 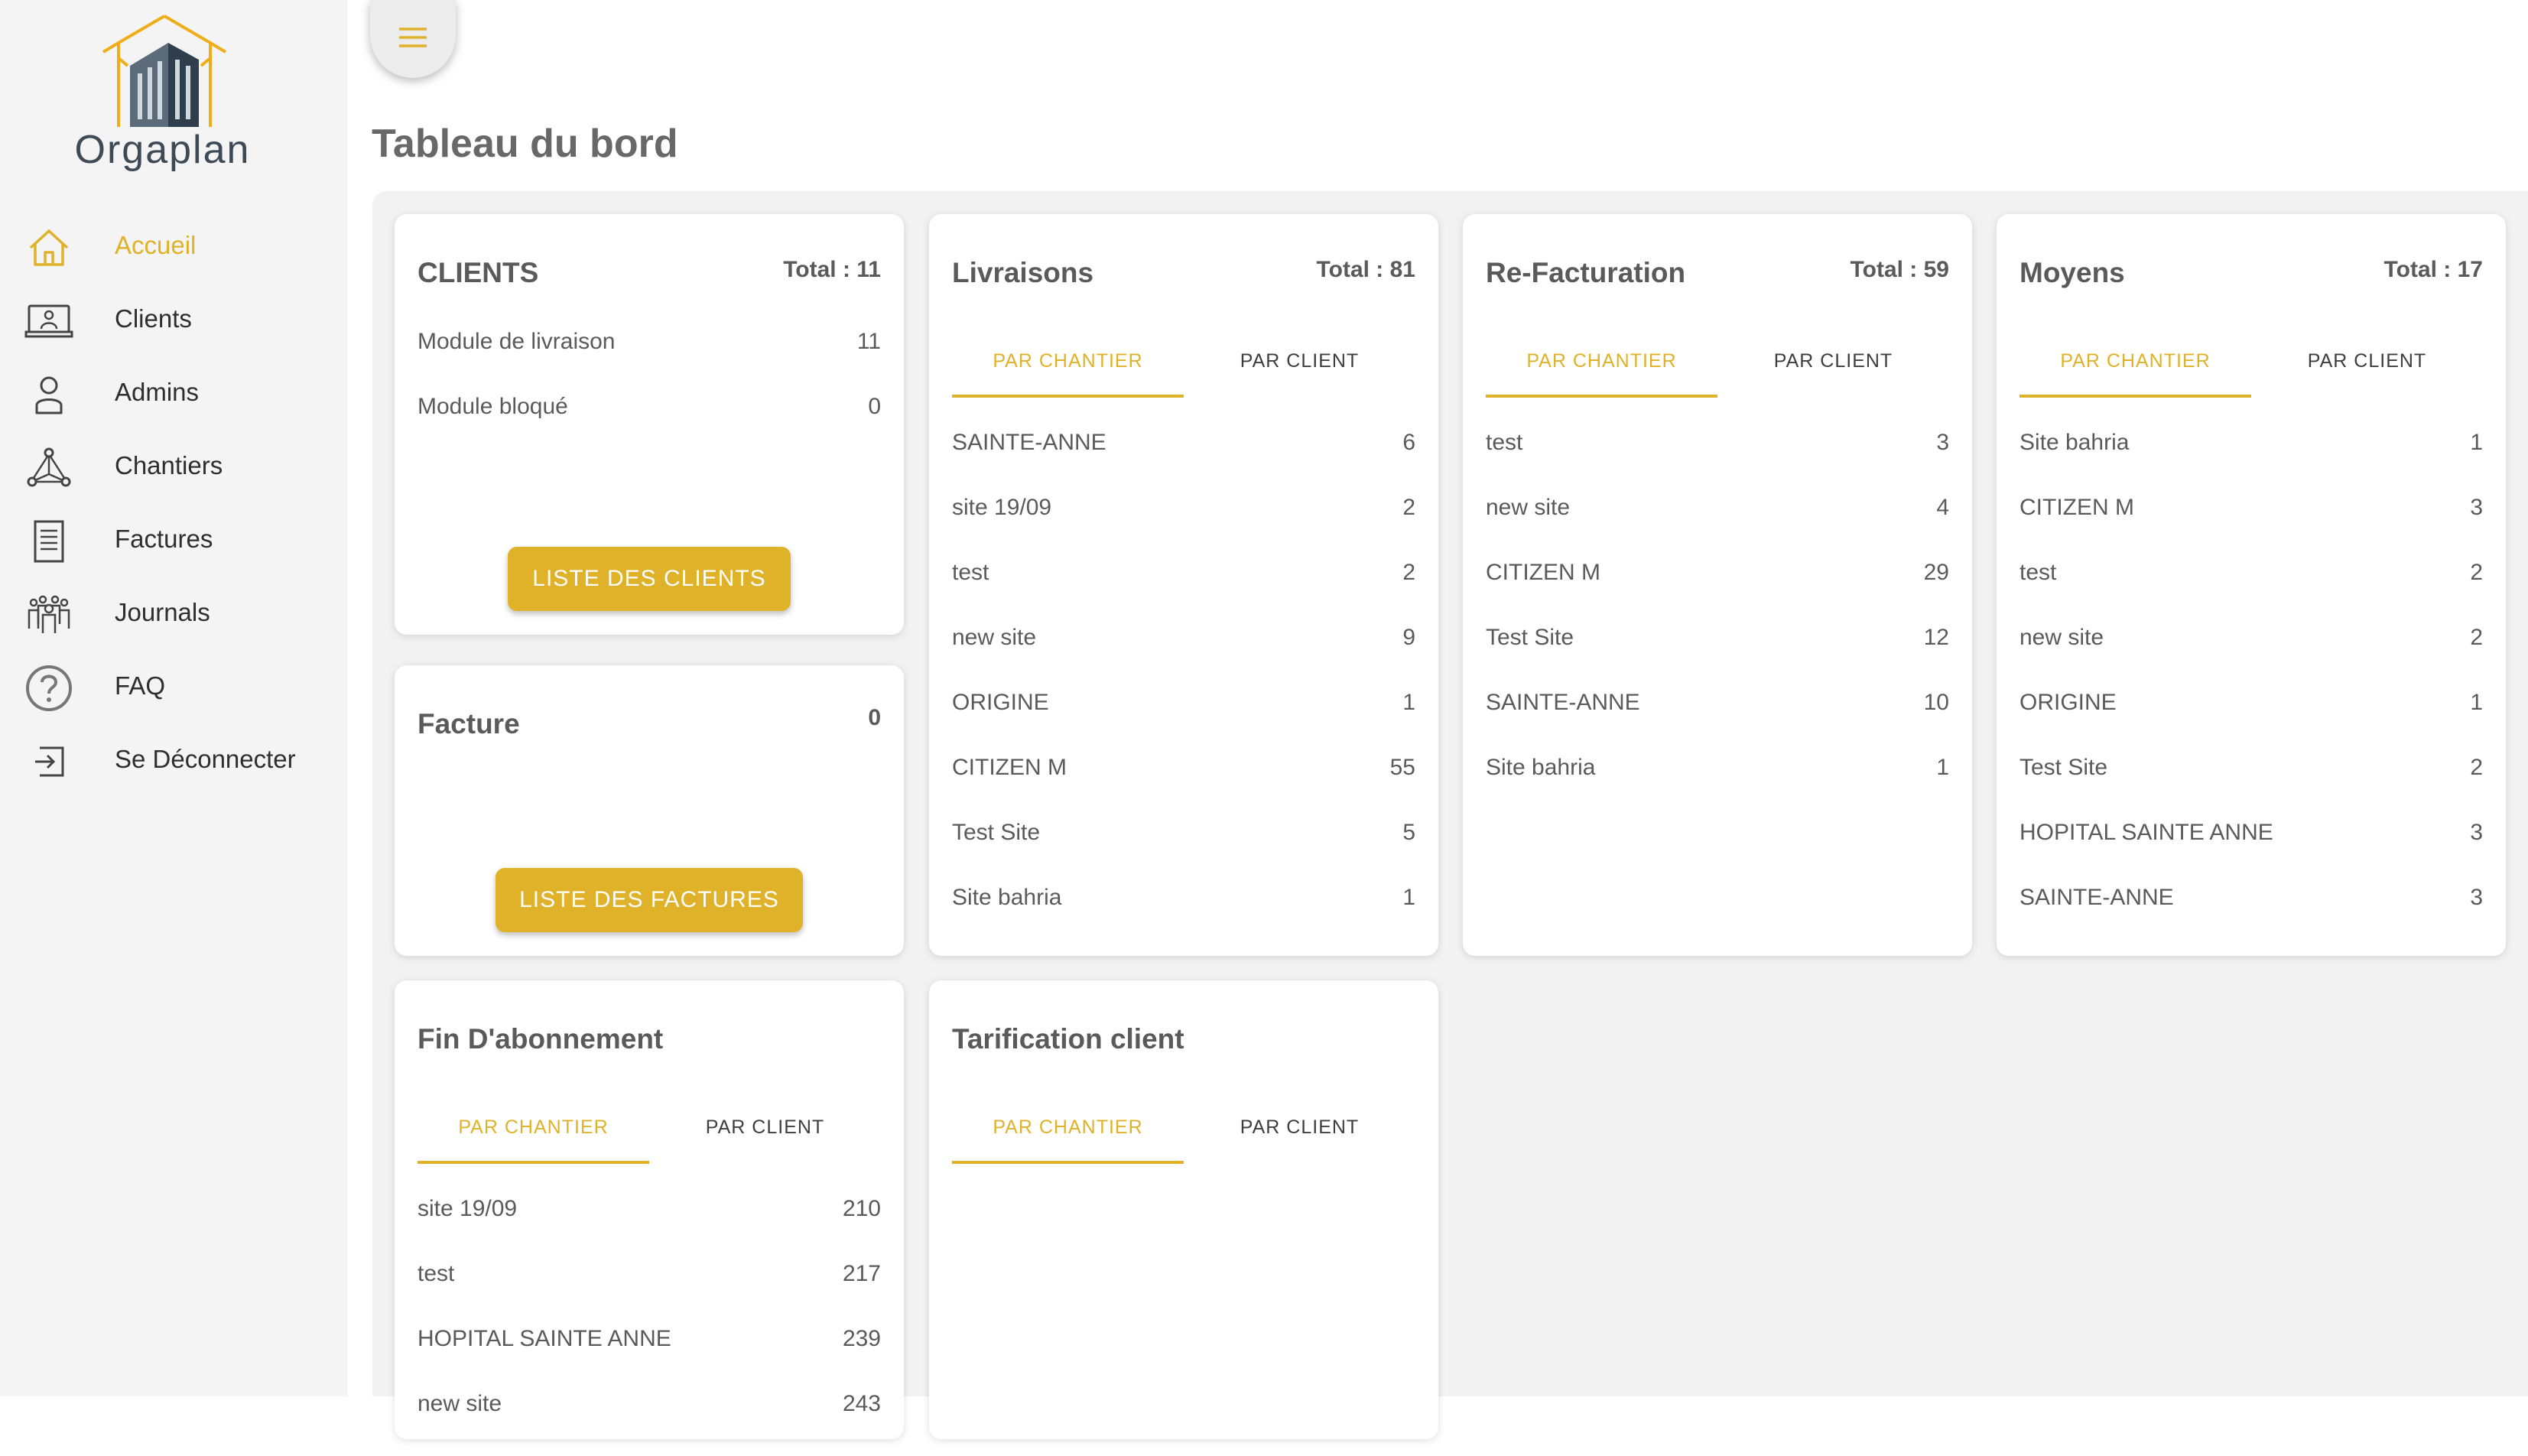 What do you see at coordinates (868, 341) in the screenshot?
I see `stat-value: 11` at bounding box center [868, 341].